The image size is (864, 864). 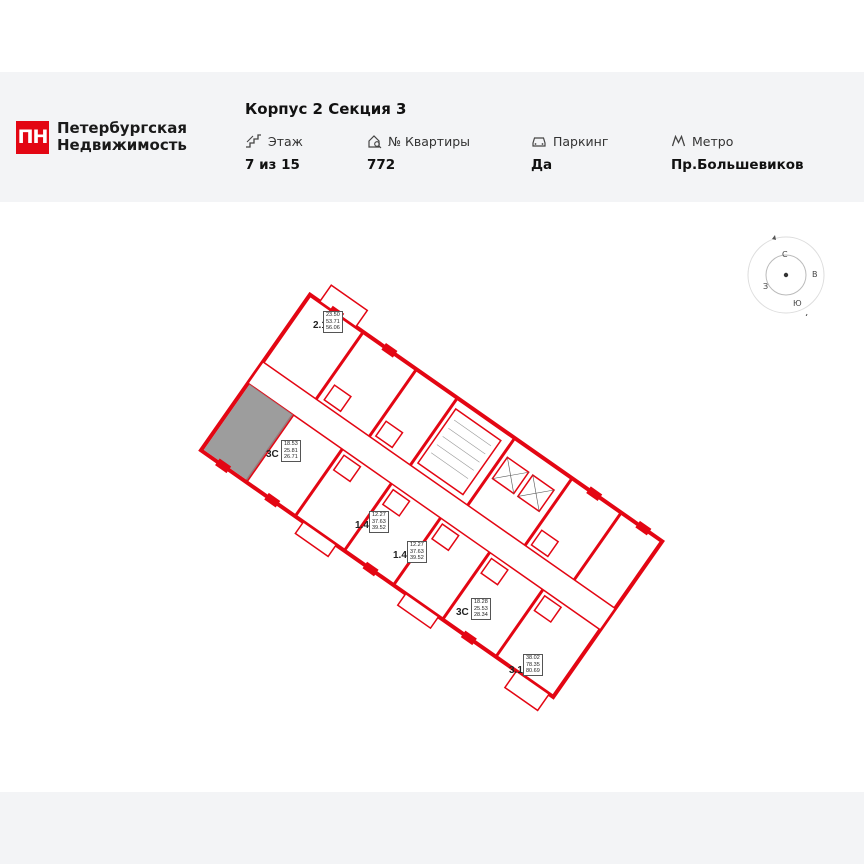 I want to click on apartment-label-selected: 3С 18.53 25.81 26.71, so click(x=283, y=451).